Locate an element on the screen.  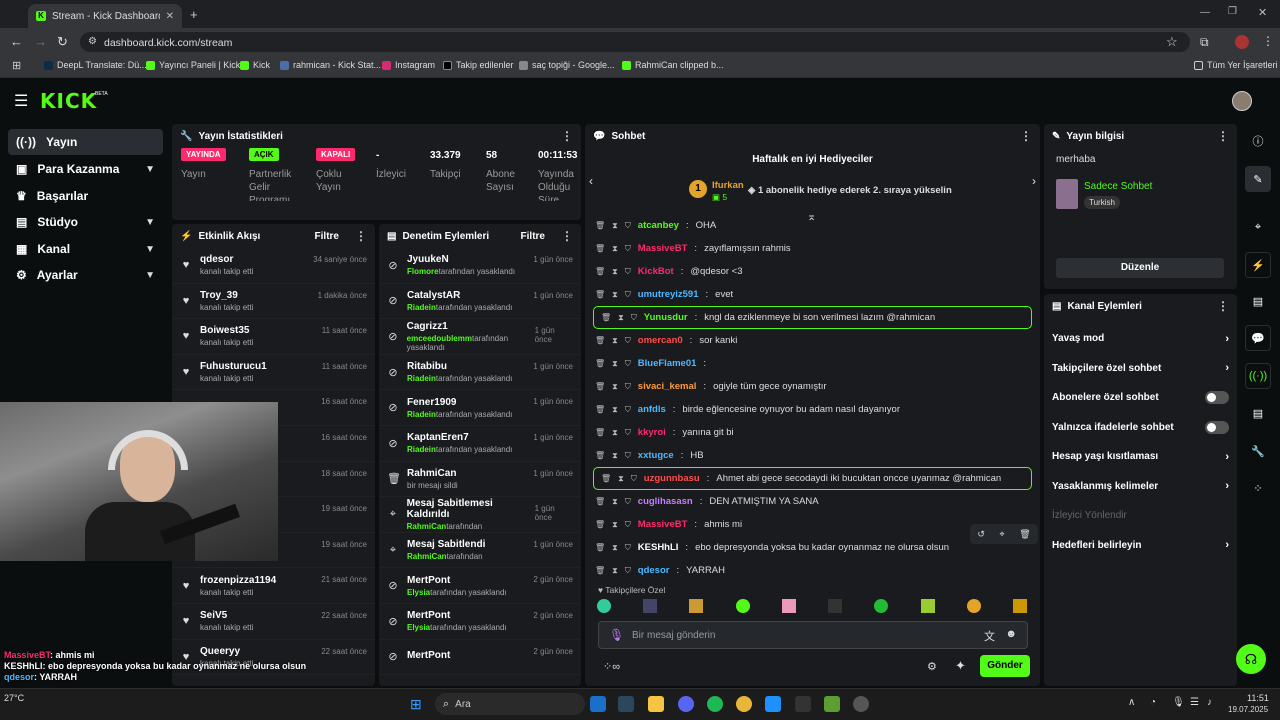
address-bar is located at coordinates (635, 42).